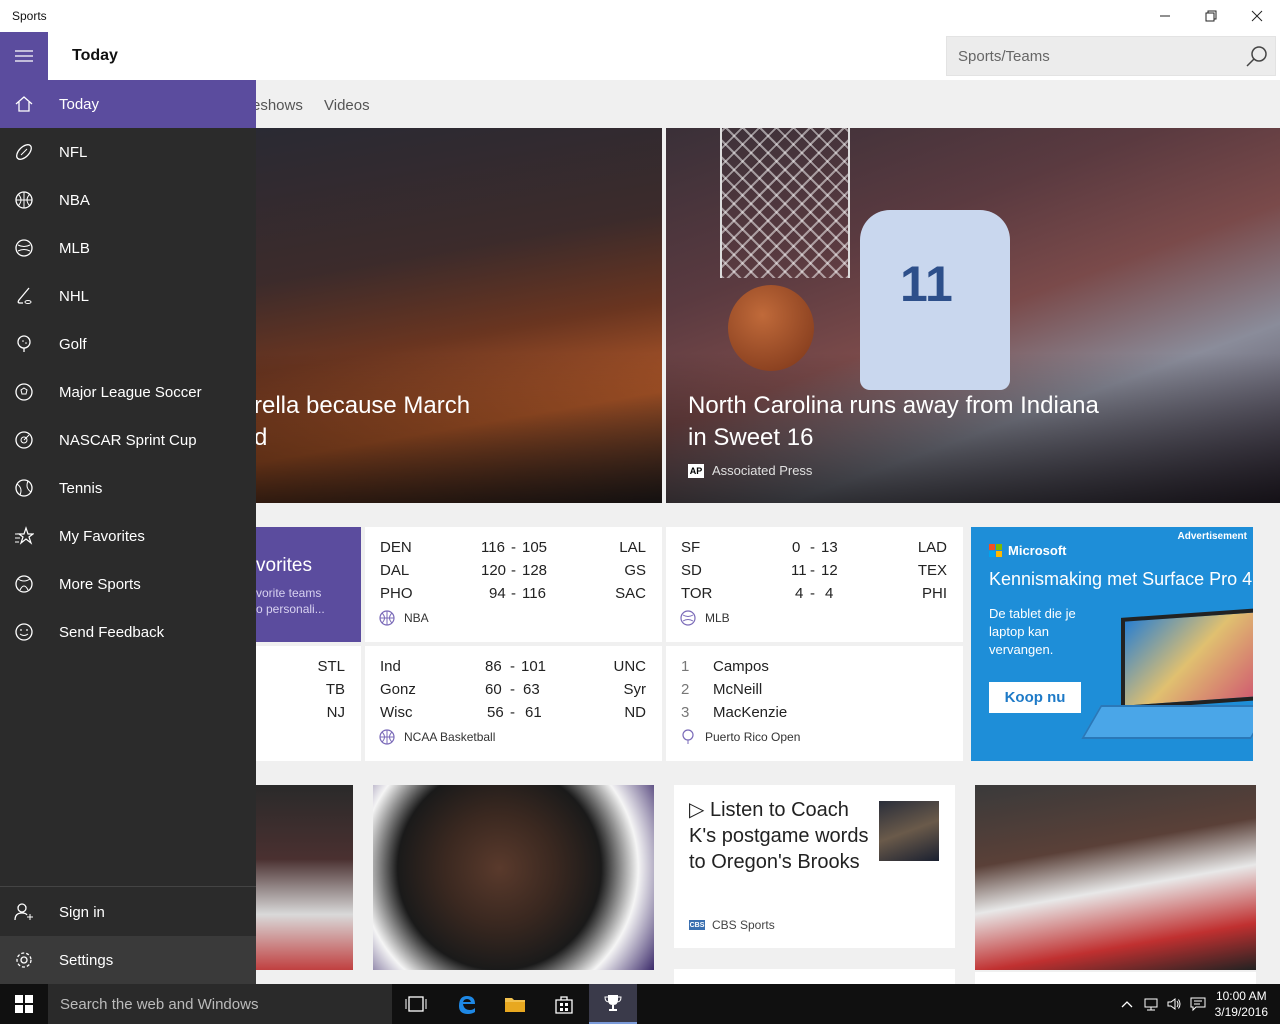 Image resolution: width=1280 pixels, height=1024 pixels. I want to click on nav-item-settings: Settings, so click(128, 960).